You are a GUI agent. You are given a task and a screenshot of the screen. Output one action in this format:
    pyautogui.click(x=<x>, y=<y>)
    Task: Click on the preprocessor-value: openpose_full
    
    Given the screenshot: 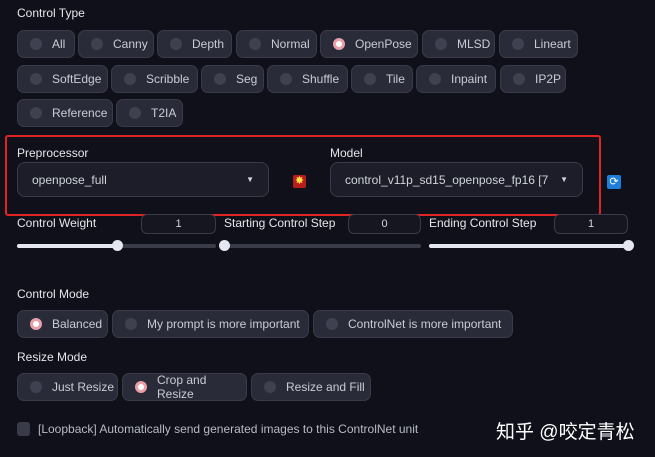 What is the action you would take?
    pyautogui.click(x=69, y=179)
    